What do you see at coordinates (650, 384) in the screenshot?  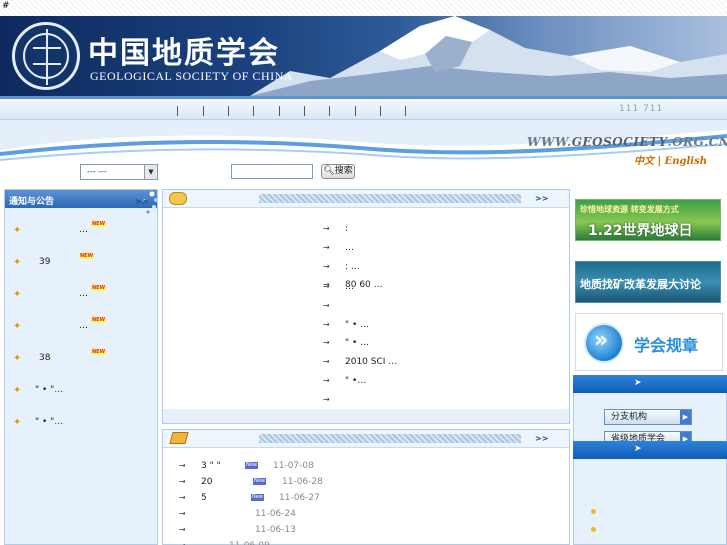 I see `section-bar-1: ➤` at bounding box center [650, 384].